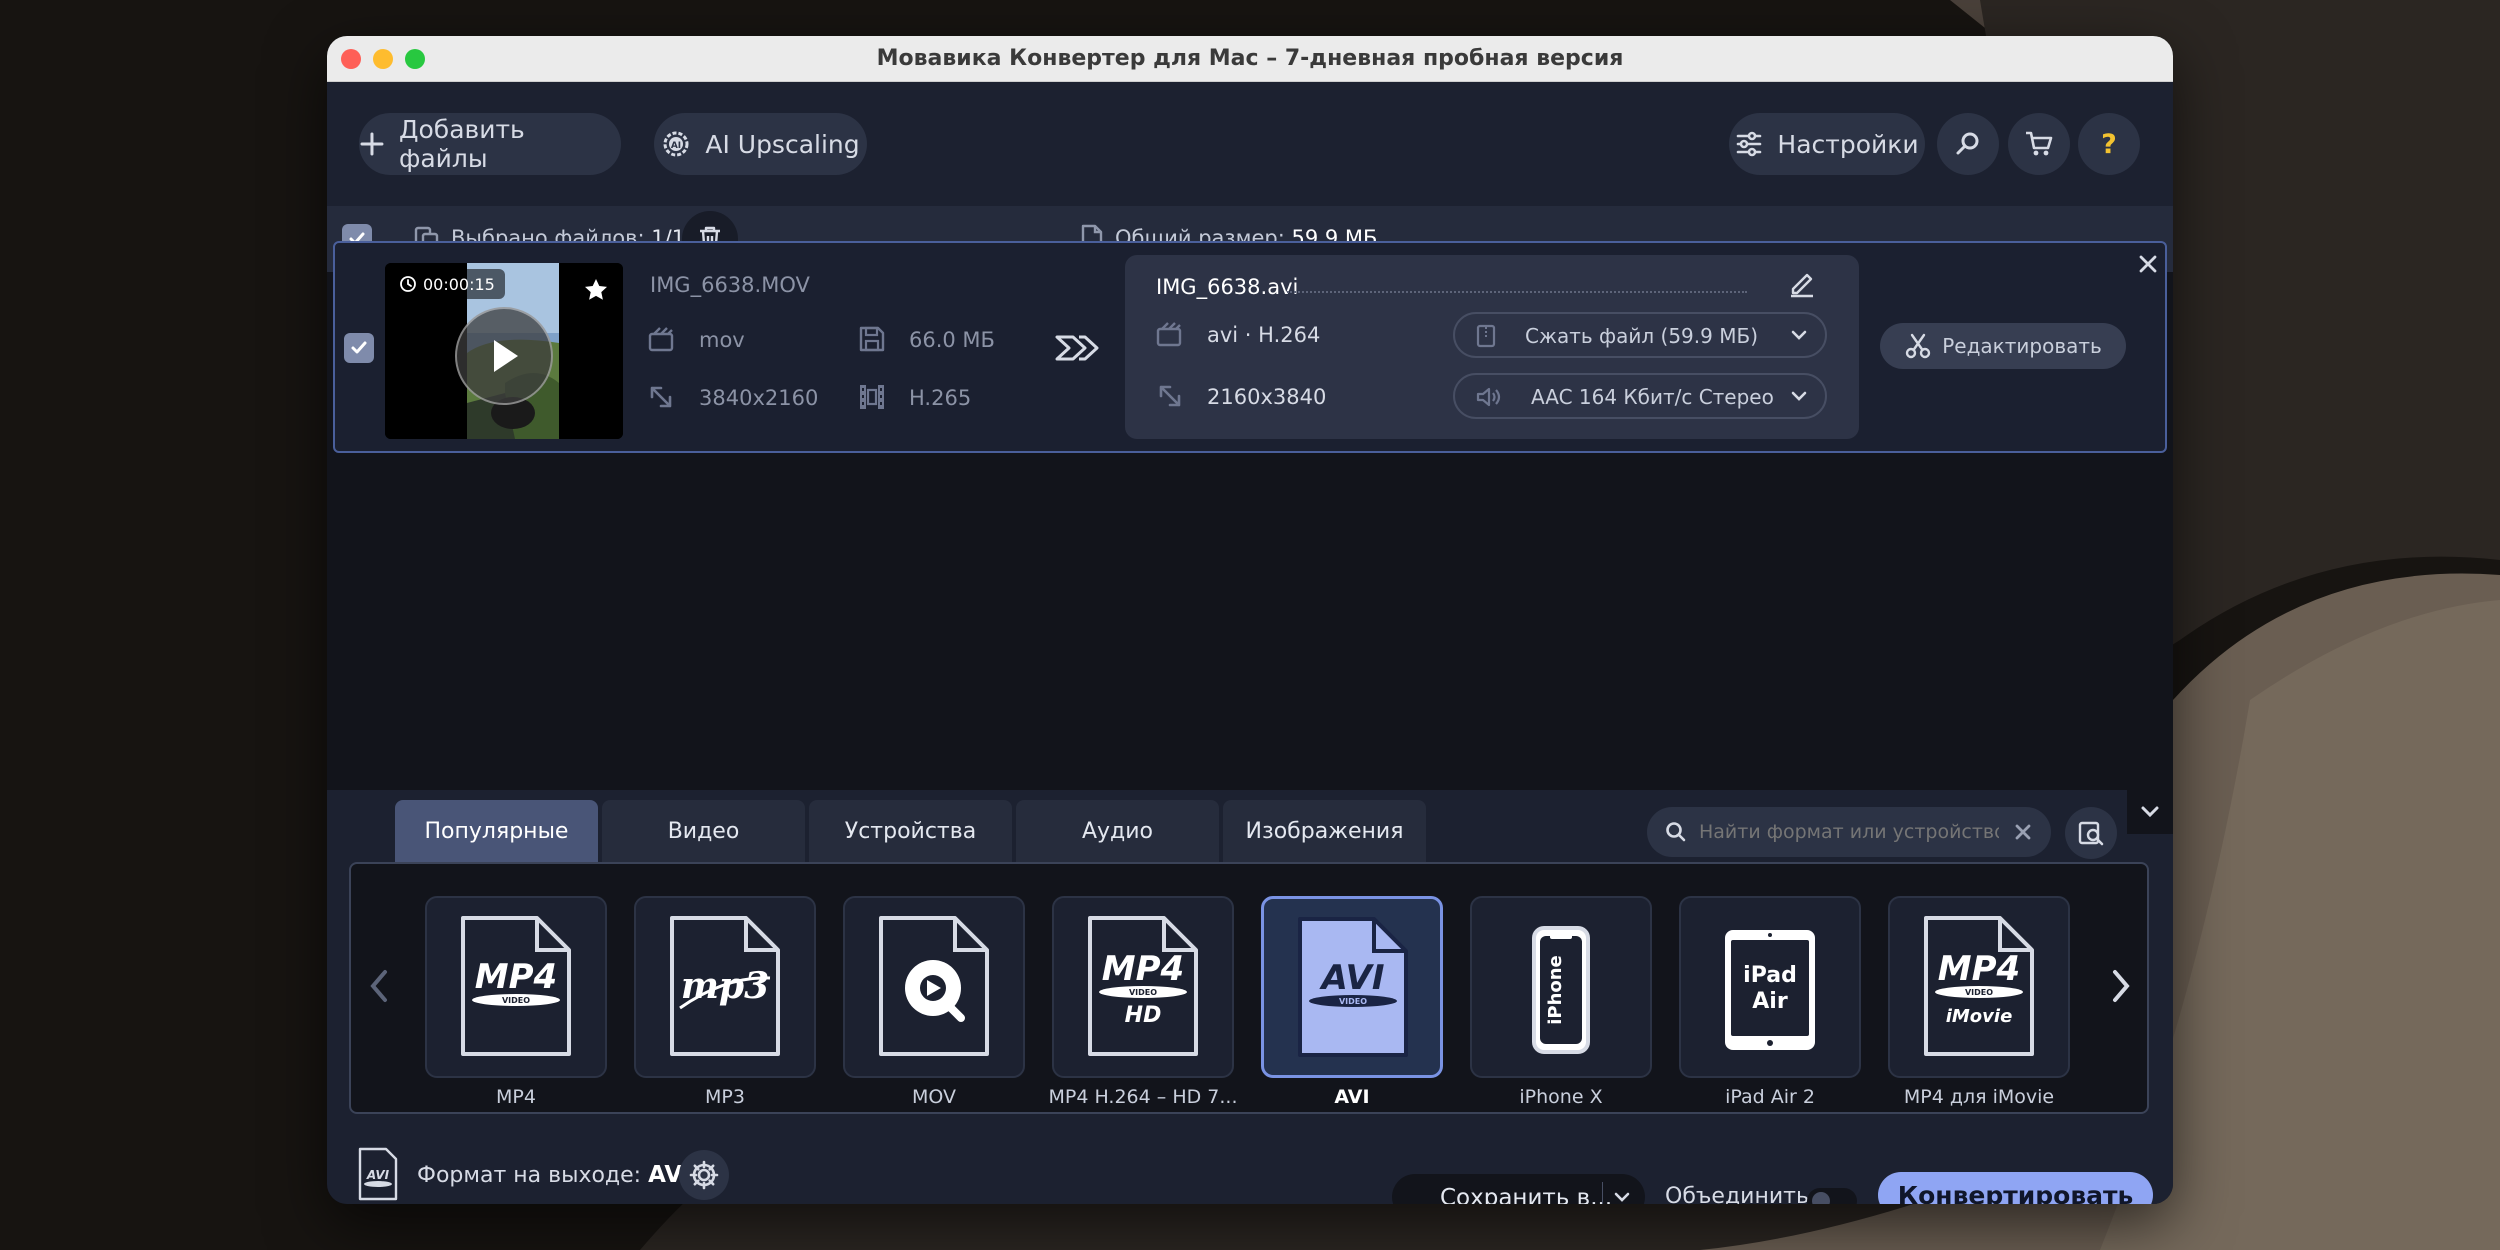 This screenshot has width=2500, height=1250. I want to click on output-format-icon: AVI, so click(378, 1174).